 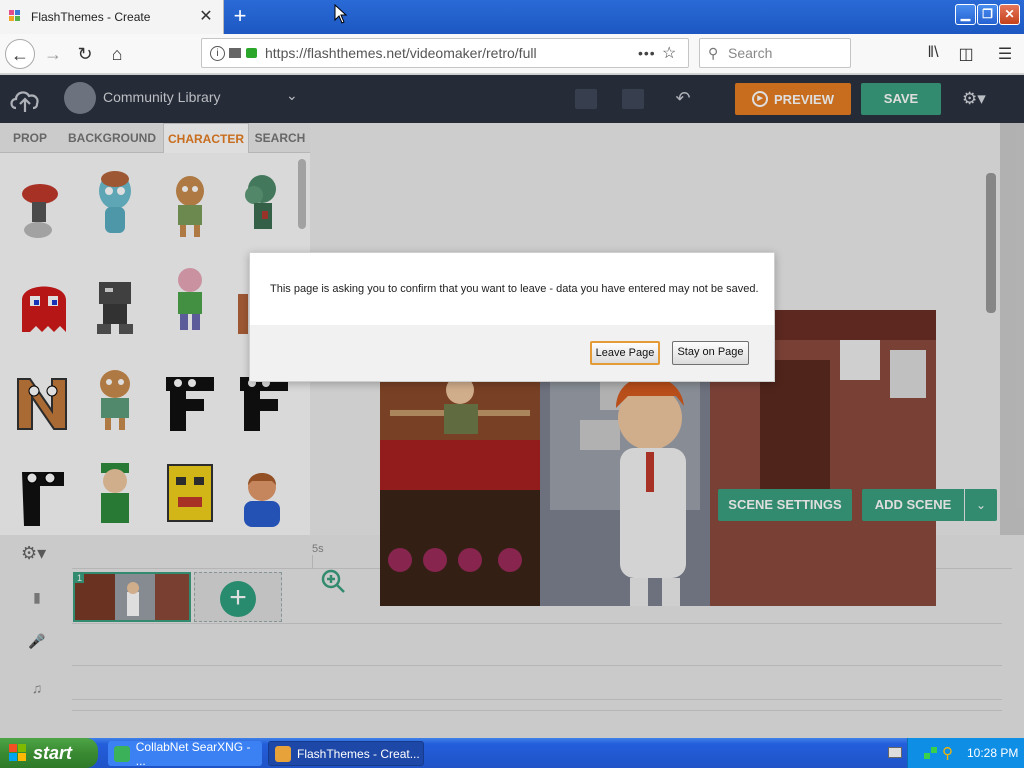 I want to click on back-arrow-icon: ←, so click(x=20, y=54).